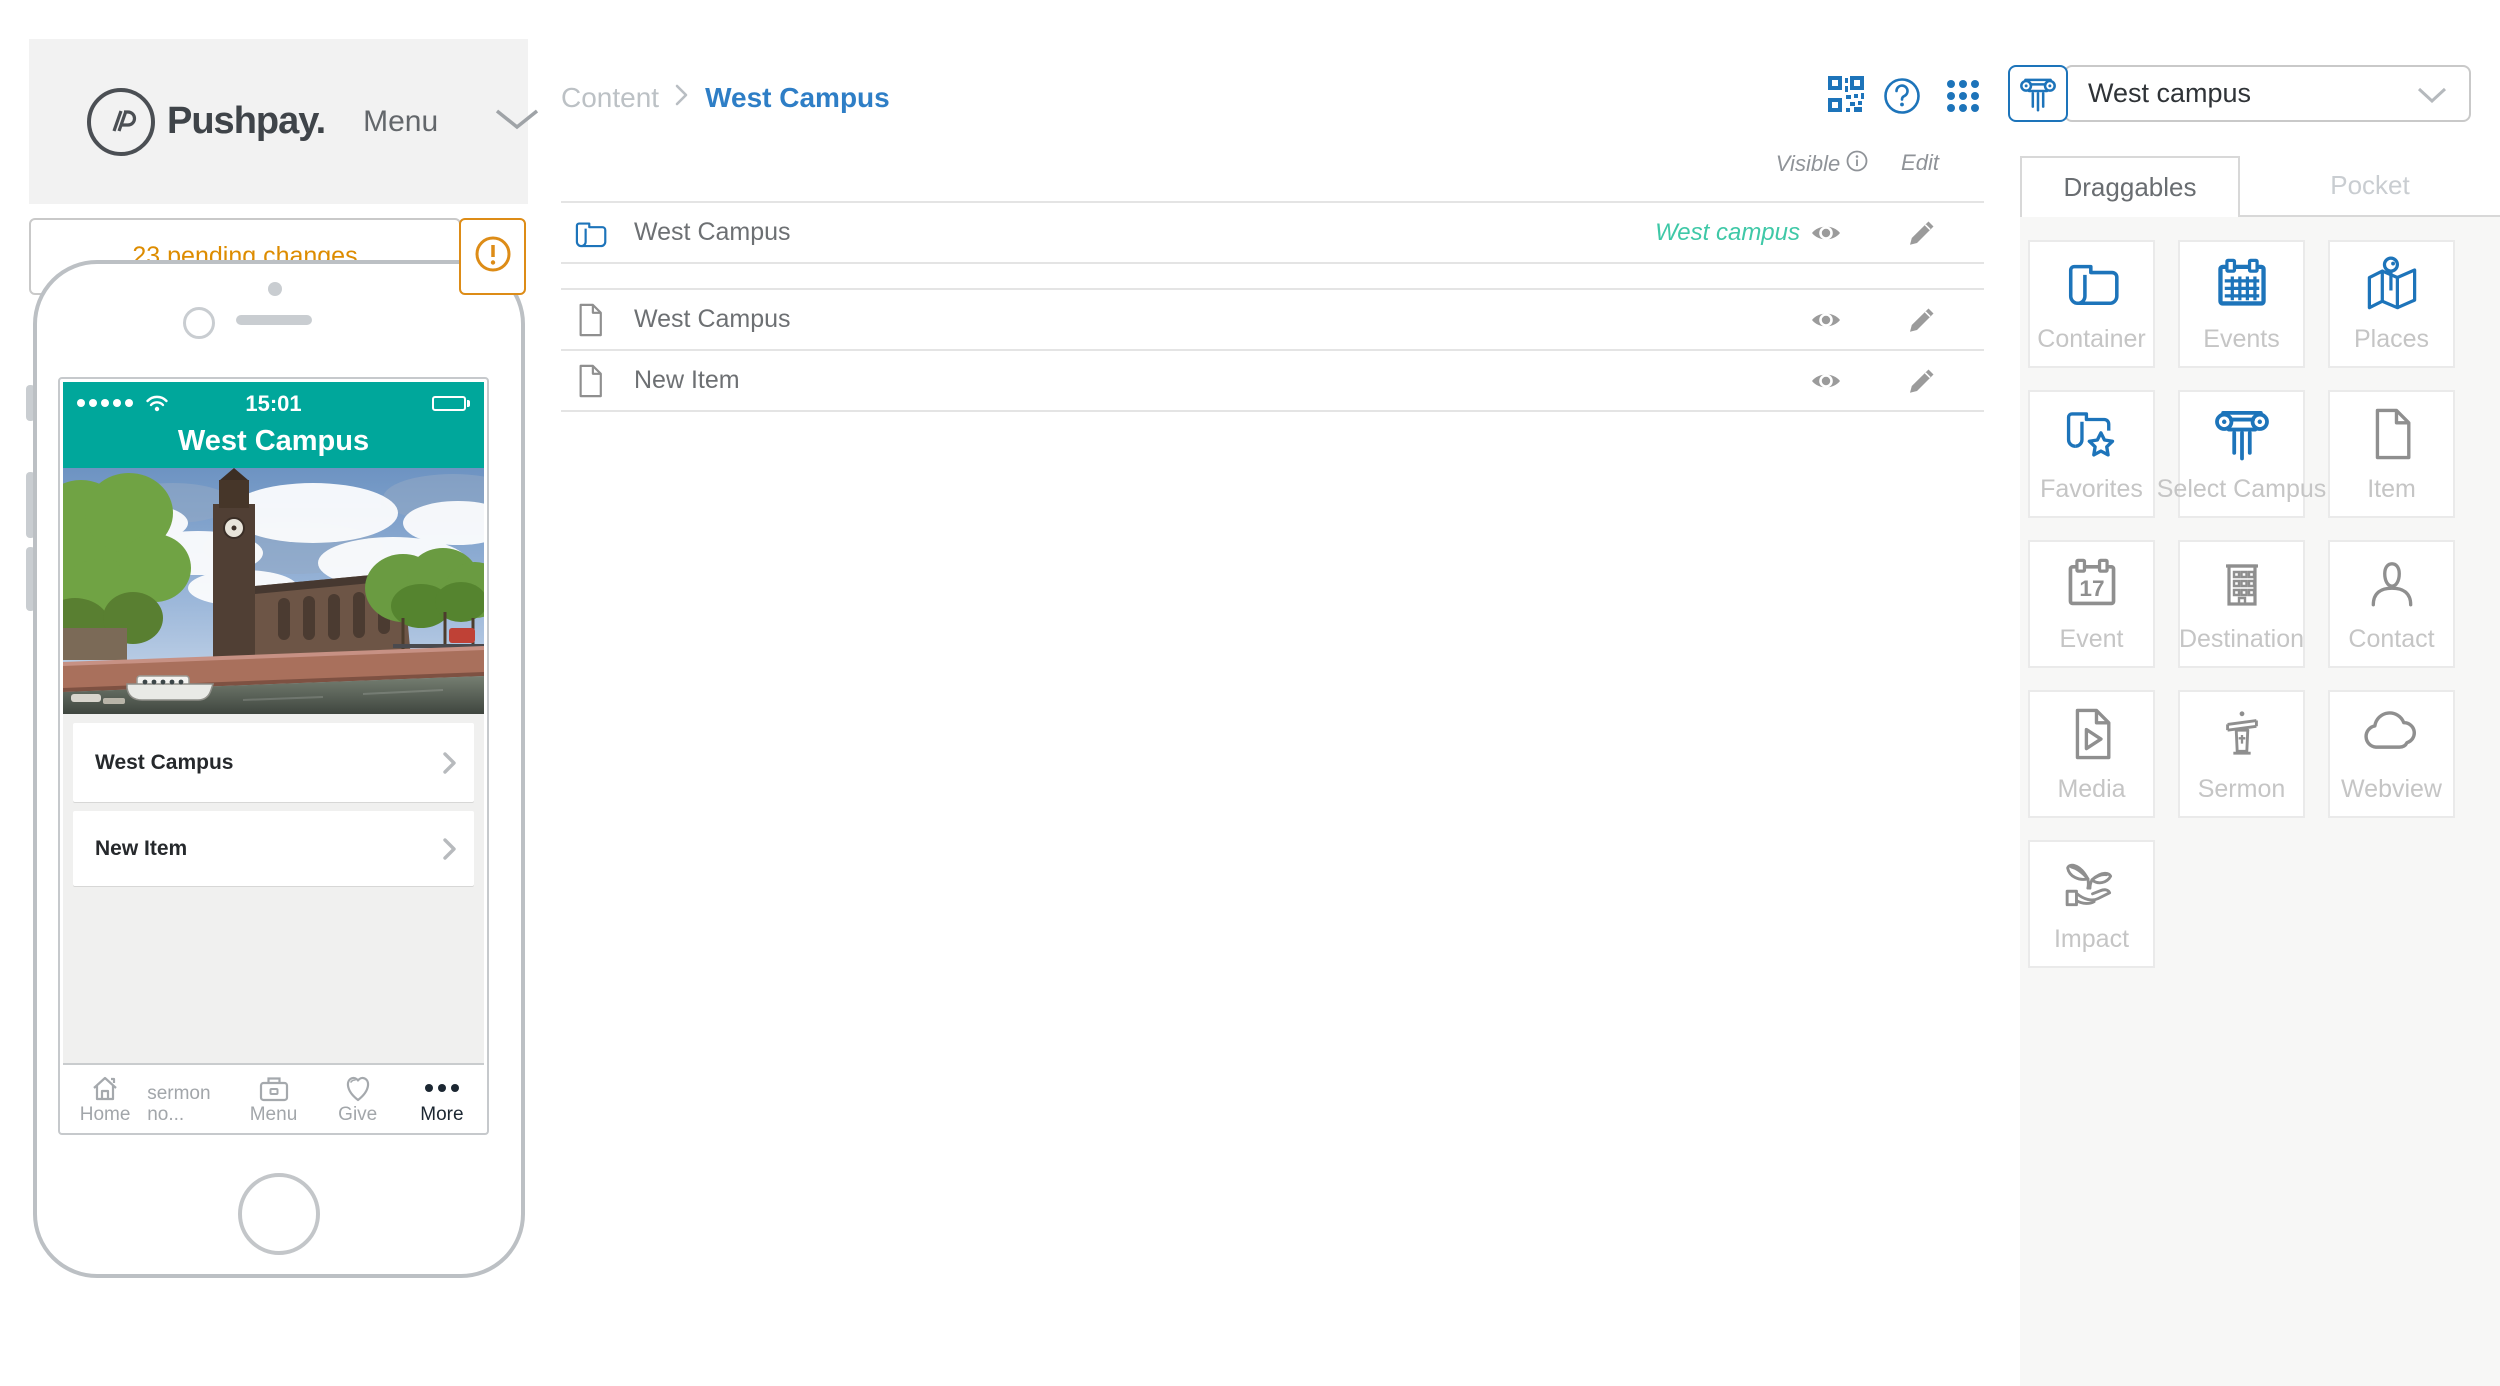 This screenshot has width=2500, height=1386. Describe the element at coordinates (1857, 164) in the screenshot. I see `info-icon` at that location.